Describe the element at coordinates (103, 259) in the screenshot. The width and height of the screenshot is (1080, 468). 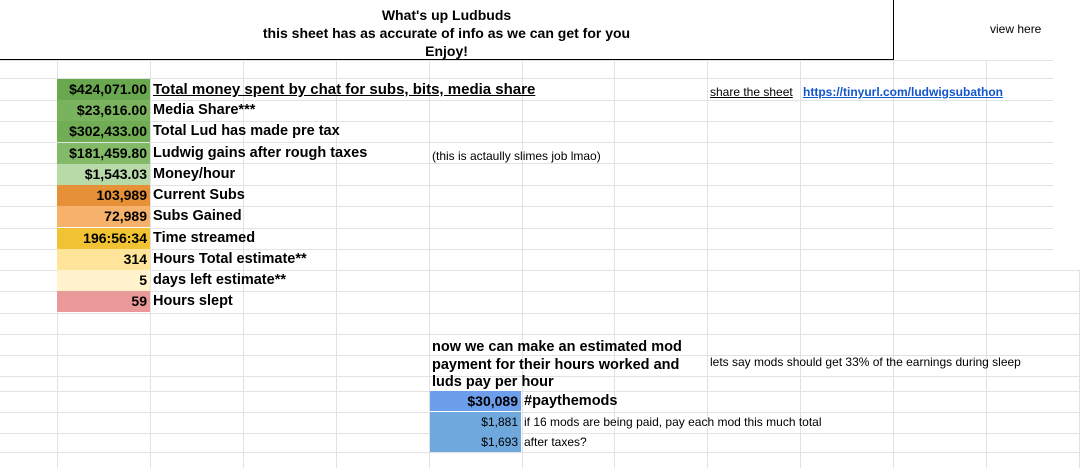
I see `stat-value: 314` at that location.